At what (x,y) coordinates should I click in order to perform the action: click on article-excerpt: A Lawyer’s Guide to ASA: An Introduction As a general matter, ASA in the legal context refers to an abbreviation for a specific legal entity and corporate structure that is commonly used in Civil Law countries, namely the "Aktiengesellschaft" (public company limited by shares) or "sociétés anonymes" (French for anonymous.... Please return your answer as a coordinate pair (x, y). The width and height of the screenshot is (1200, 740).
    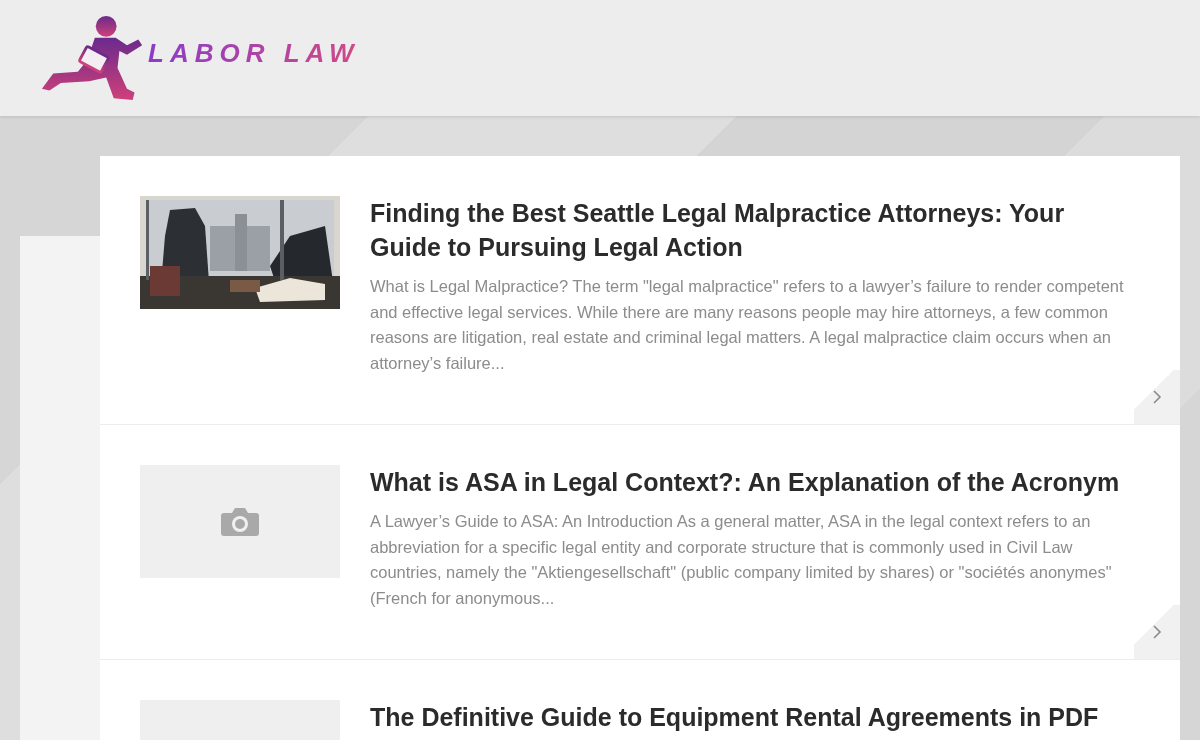
    Looking at the image, I should click on (741, 560).